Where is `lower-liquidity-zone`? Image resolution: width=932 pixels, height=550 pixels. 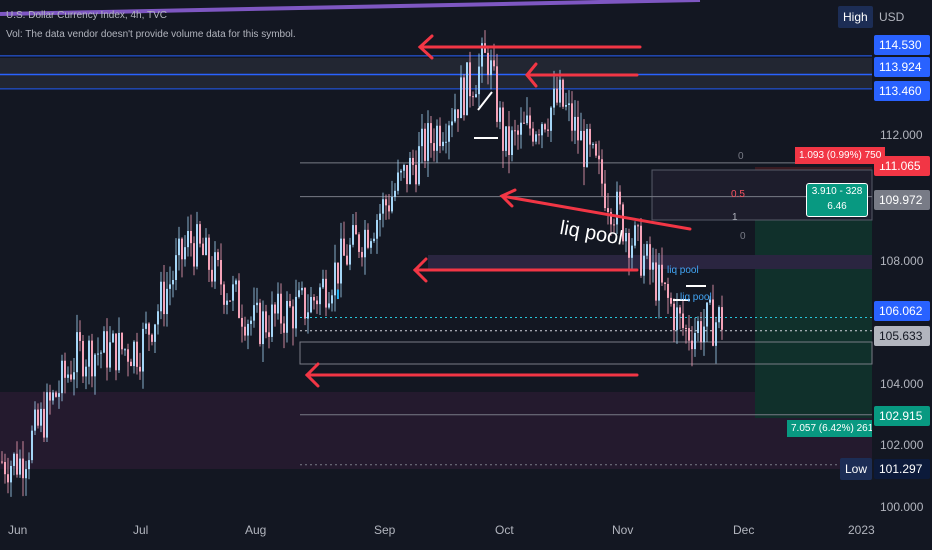 lower-liquidity-zone is located at coordinates (436, 430).